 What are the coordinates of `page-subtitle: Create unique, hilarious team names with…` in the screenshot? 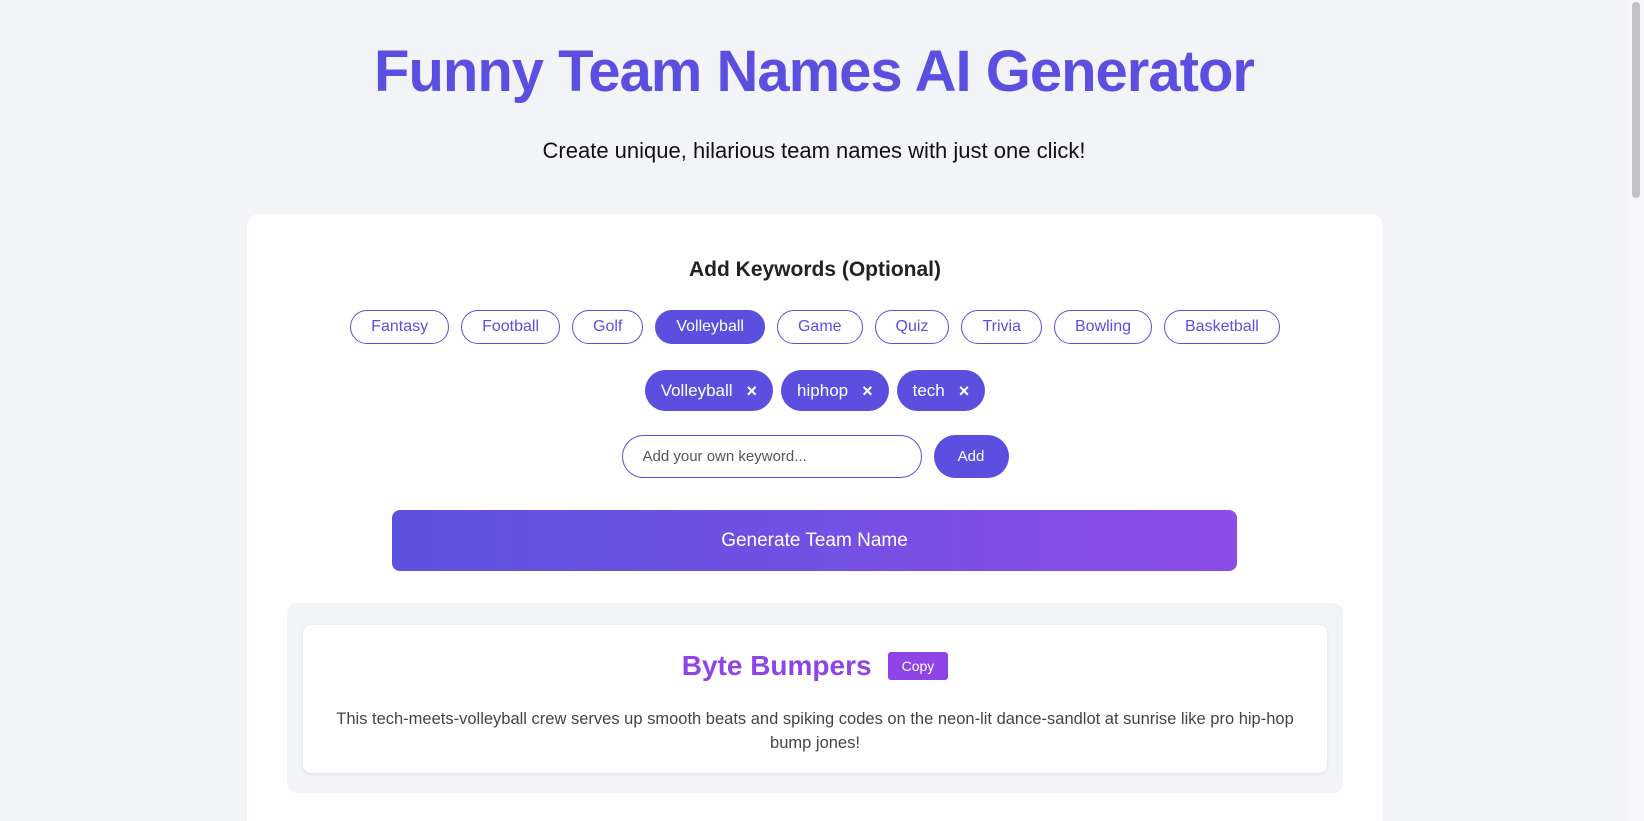 It's located at (814, 150).